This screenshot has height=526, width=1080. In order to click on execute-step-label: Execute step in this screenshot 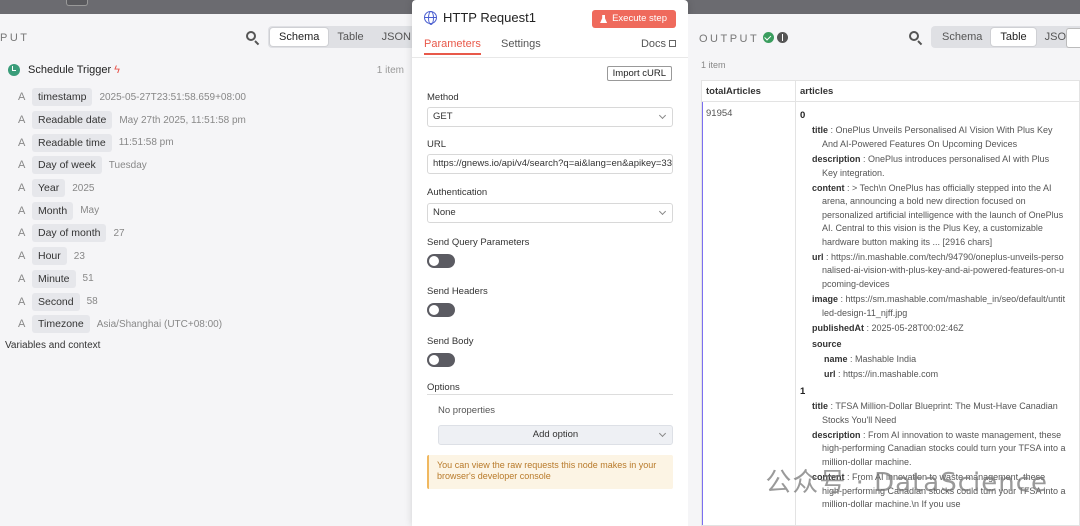, I will do `click(639, 18)`.